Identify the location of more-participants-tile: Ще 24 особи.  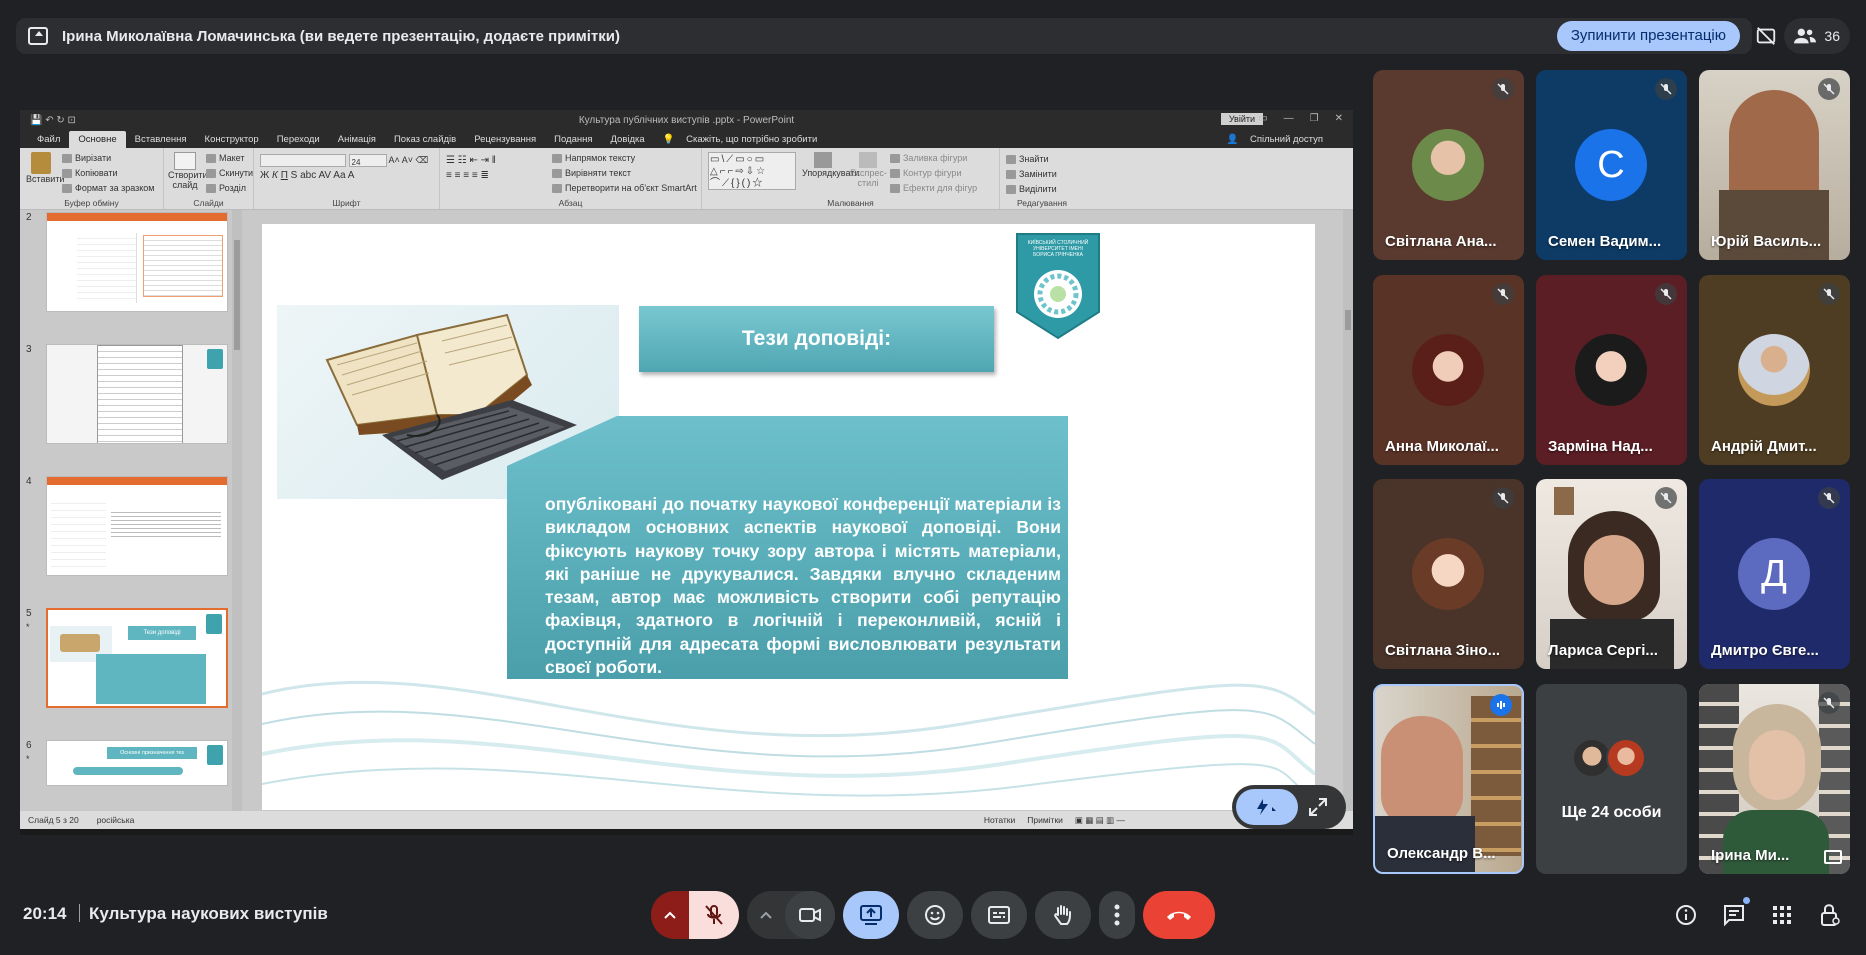
(1611, 779).